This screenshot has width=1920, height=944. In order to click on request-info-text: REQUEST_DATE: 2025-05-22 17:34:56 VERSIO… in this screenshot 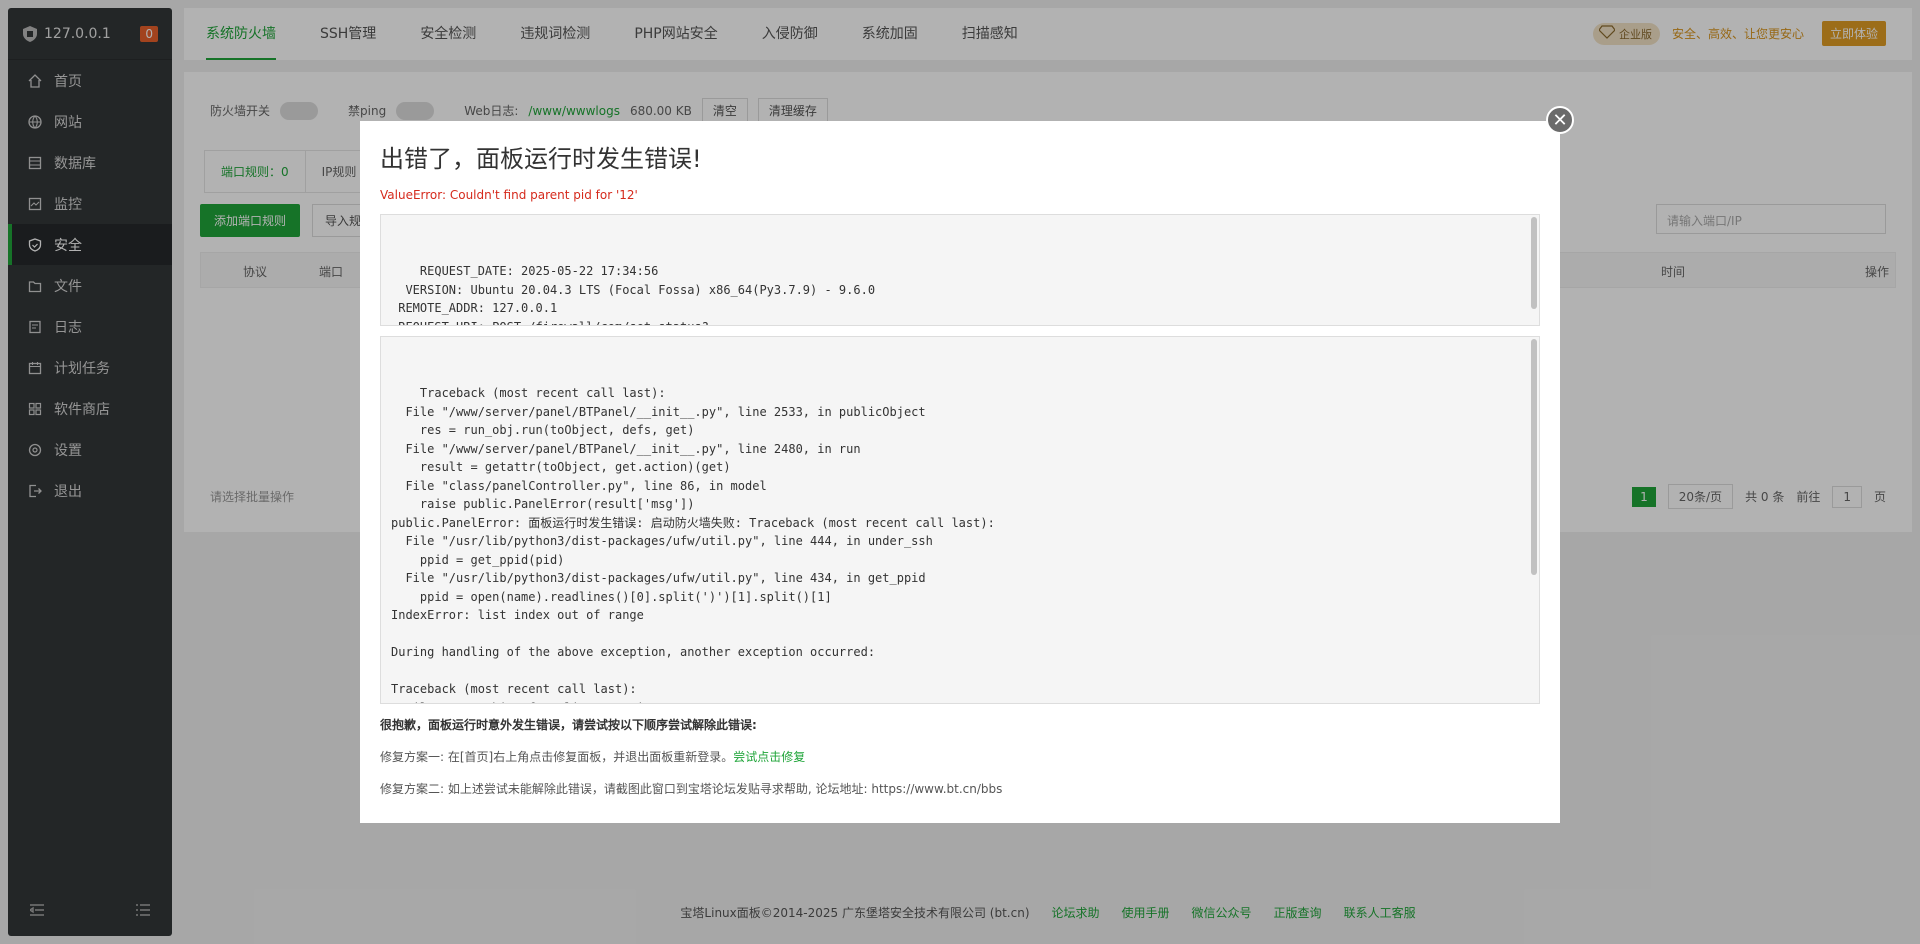, I will do `click(637, 294)`.